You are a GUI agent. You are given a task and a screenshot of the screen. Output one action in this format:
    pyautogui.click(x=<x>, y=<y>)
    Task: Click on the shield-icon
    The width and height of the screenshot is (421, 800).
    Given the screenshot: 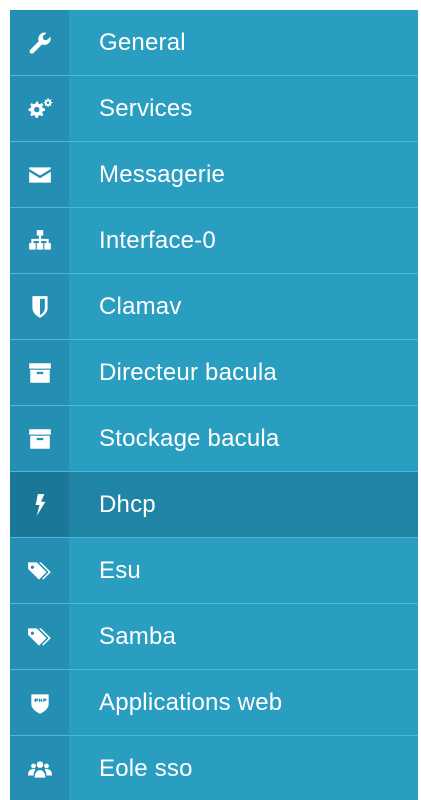 What is the action you would take?
    pyautogui.click(x=39, y=306)
    